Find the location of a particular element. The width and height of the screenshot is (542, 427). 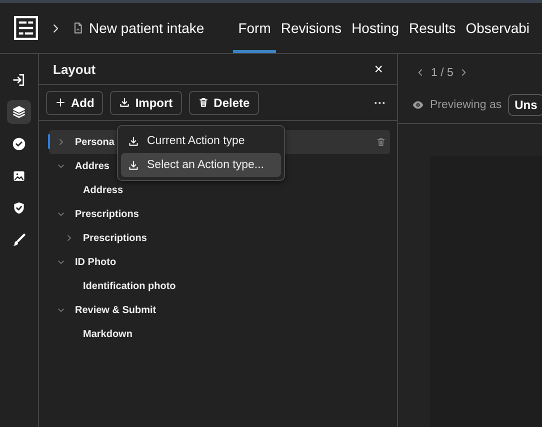

previewing-label: Previewing as is located at coordinates (466, 105).